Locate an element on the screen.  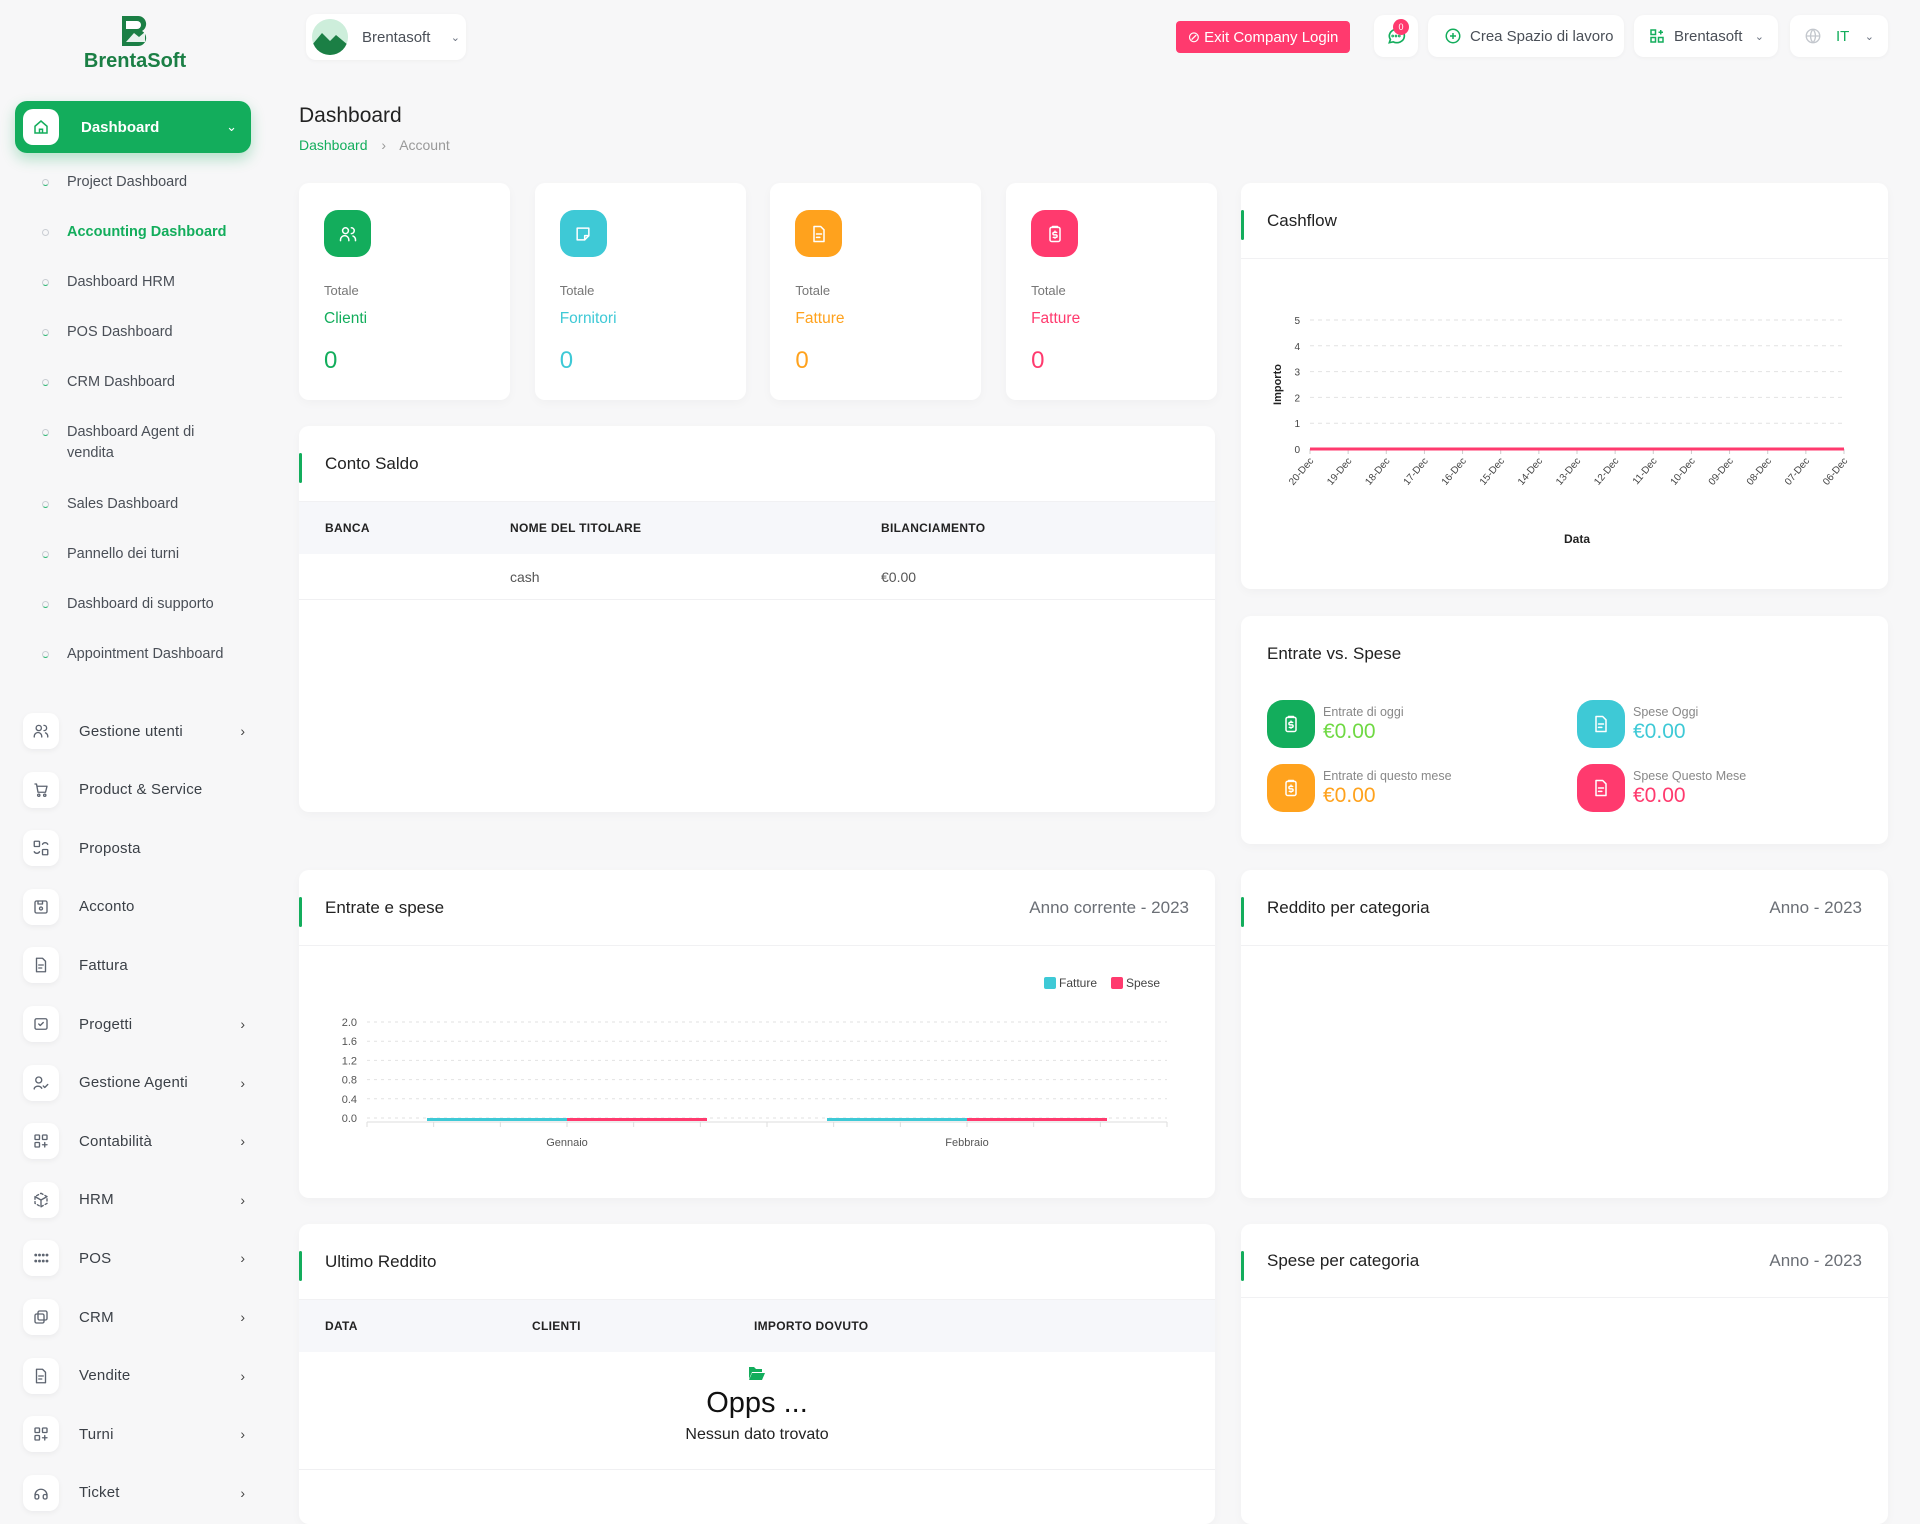
sidebar-item-label: CRM is located at coordinates (96, 1317).